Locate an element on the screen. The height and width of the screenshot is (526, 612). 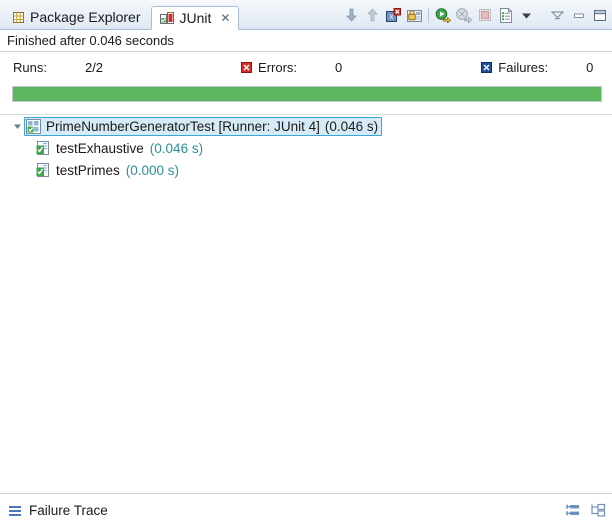
compare-results-button is located at coordinates (572, 510).